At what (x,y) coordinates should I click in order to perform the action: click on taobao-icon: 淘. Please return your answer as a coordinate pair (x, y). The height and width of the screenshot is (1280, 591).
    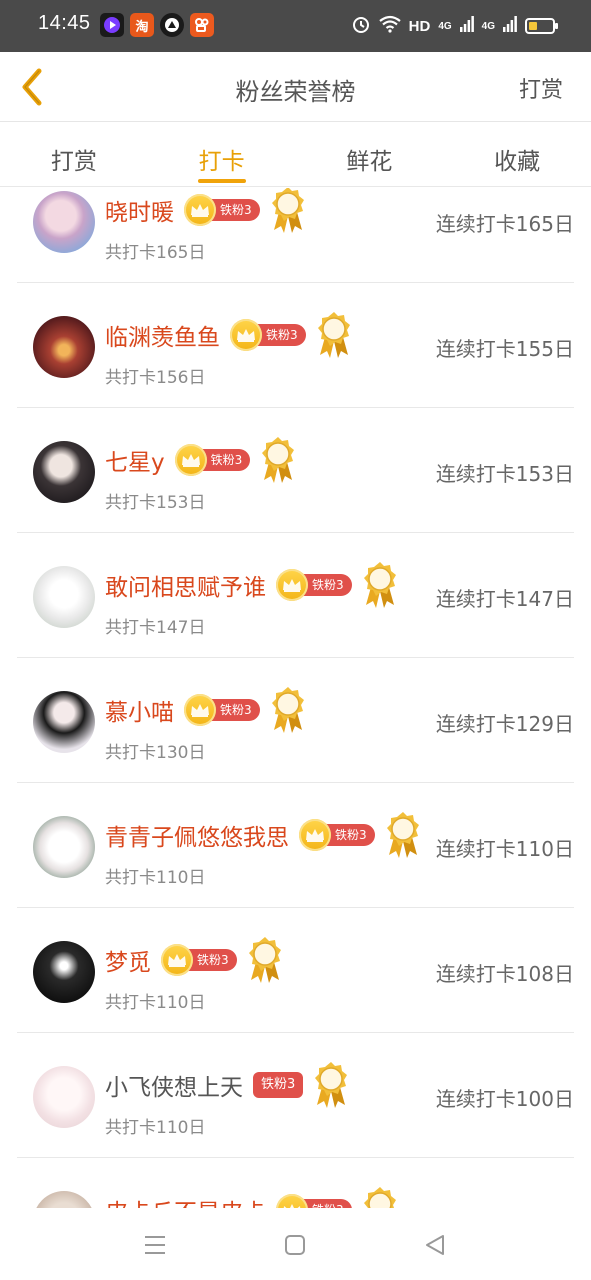
    Looking at the image, I should click on (142, 25).